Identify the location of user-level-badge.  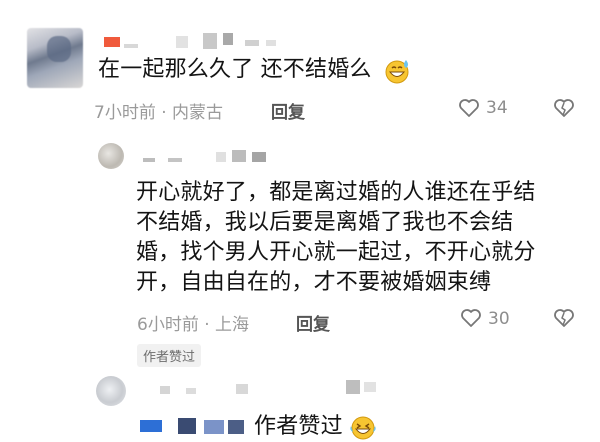
(112, 42).